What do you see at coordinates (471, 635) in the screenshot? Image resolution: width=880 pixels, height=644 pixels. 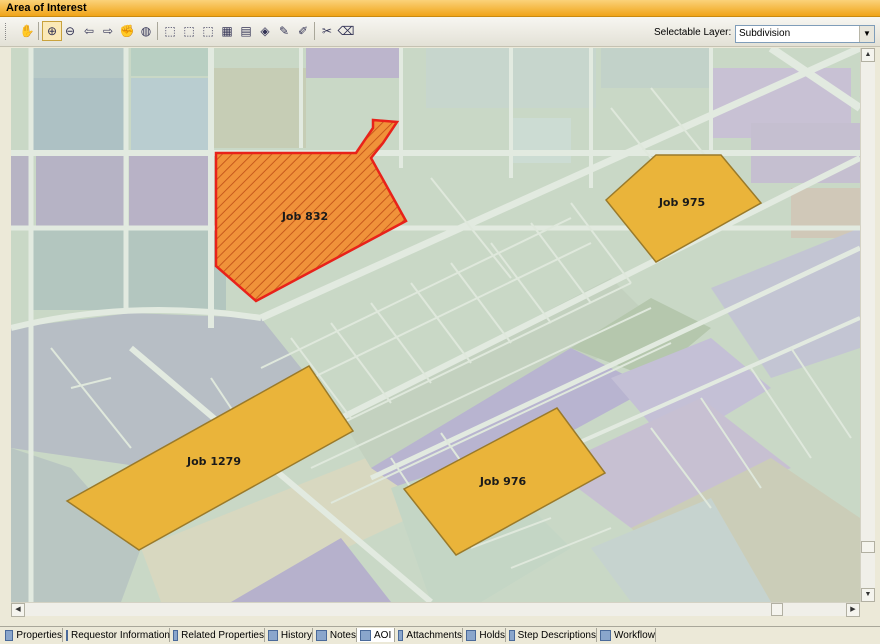 I see `holds-icon` at bounding box center [471, 635].